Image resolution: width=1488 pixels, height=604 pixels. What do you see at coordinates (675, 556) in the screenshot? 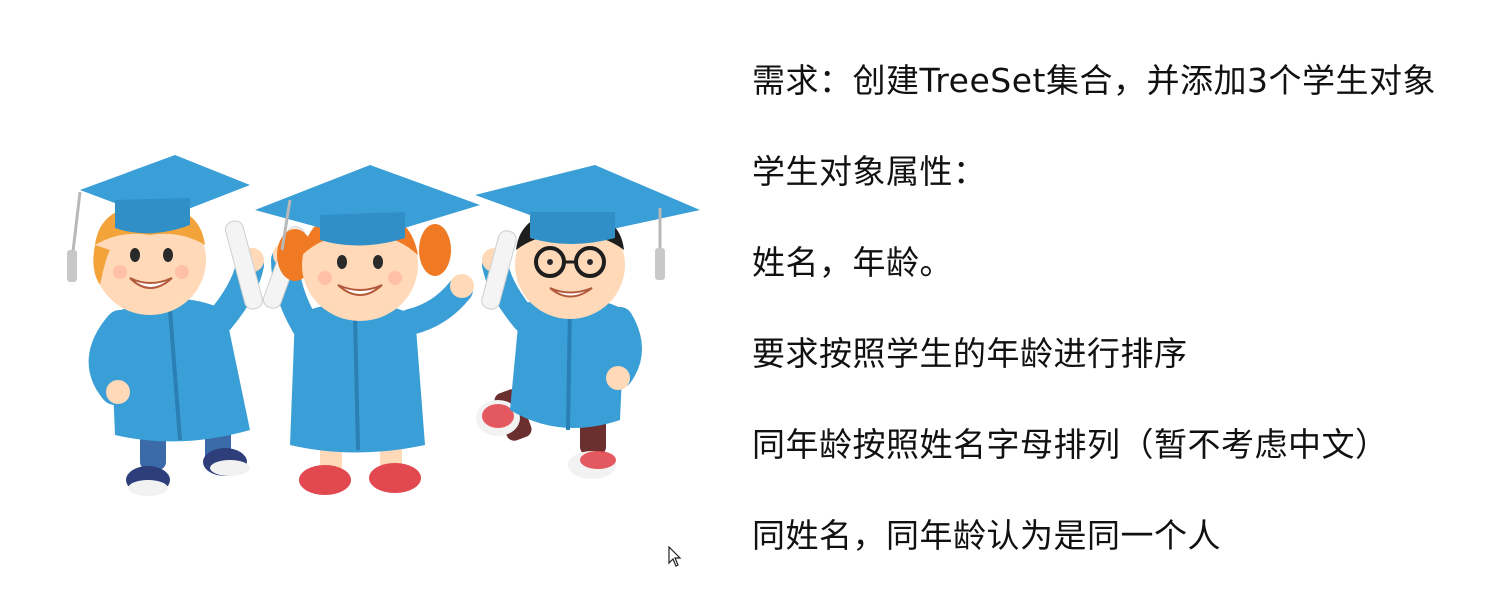
I see `mouse-pointer-icon` at bounding box center [675, 556].